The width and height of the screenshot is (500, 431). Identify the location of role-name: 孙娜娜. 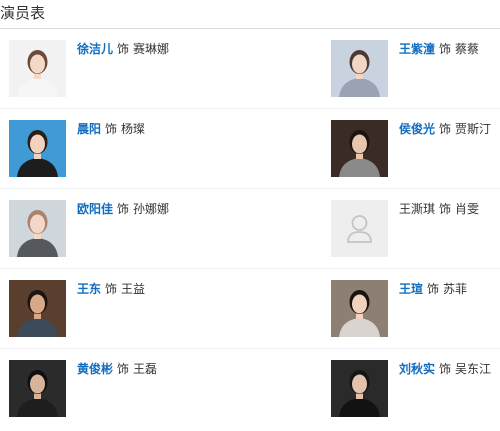
(151, 209).